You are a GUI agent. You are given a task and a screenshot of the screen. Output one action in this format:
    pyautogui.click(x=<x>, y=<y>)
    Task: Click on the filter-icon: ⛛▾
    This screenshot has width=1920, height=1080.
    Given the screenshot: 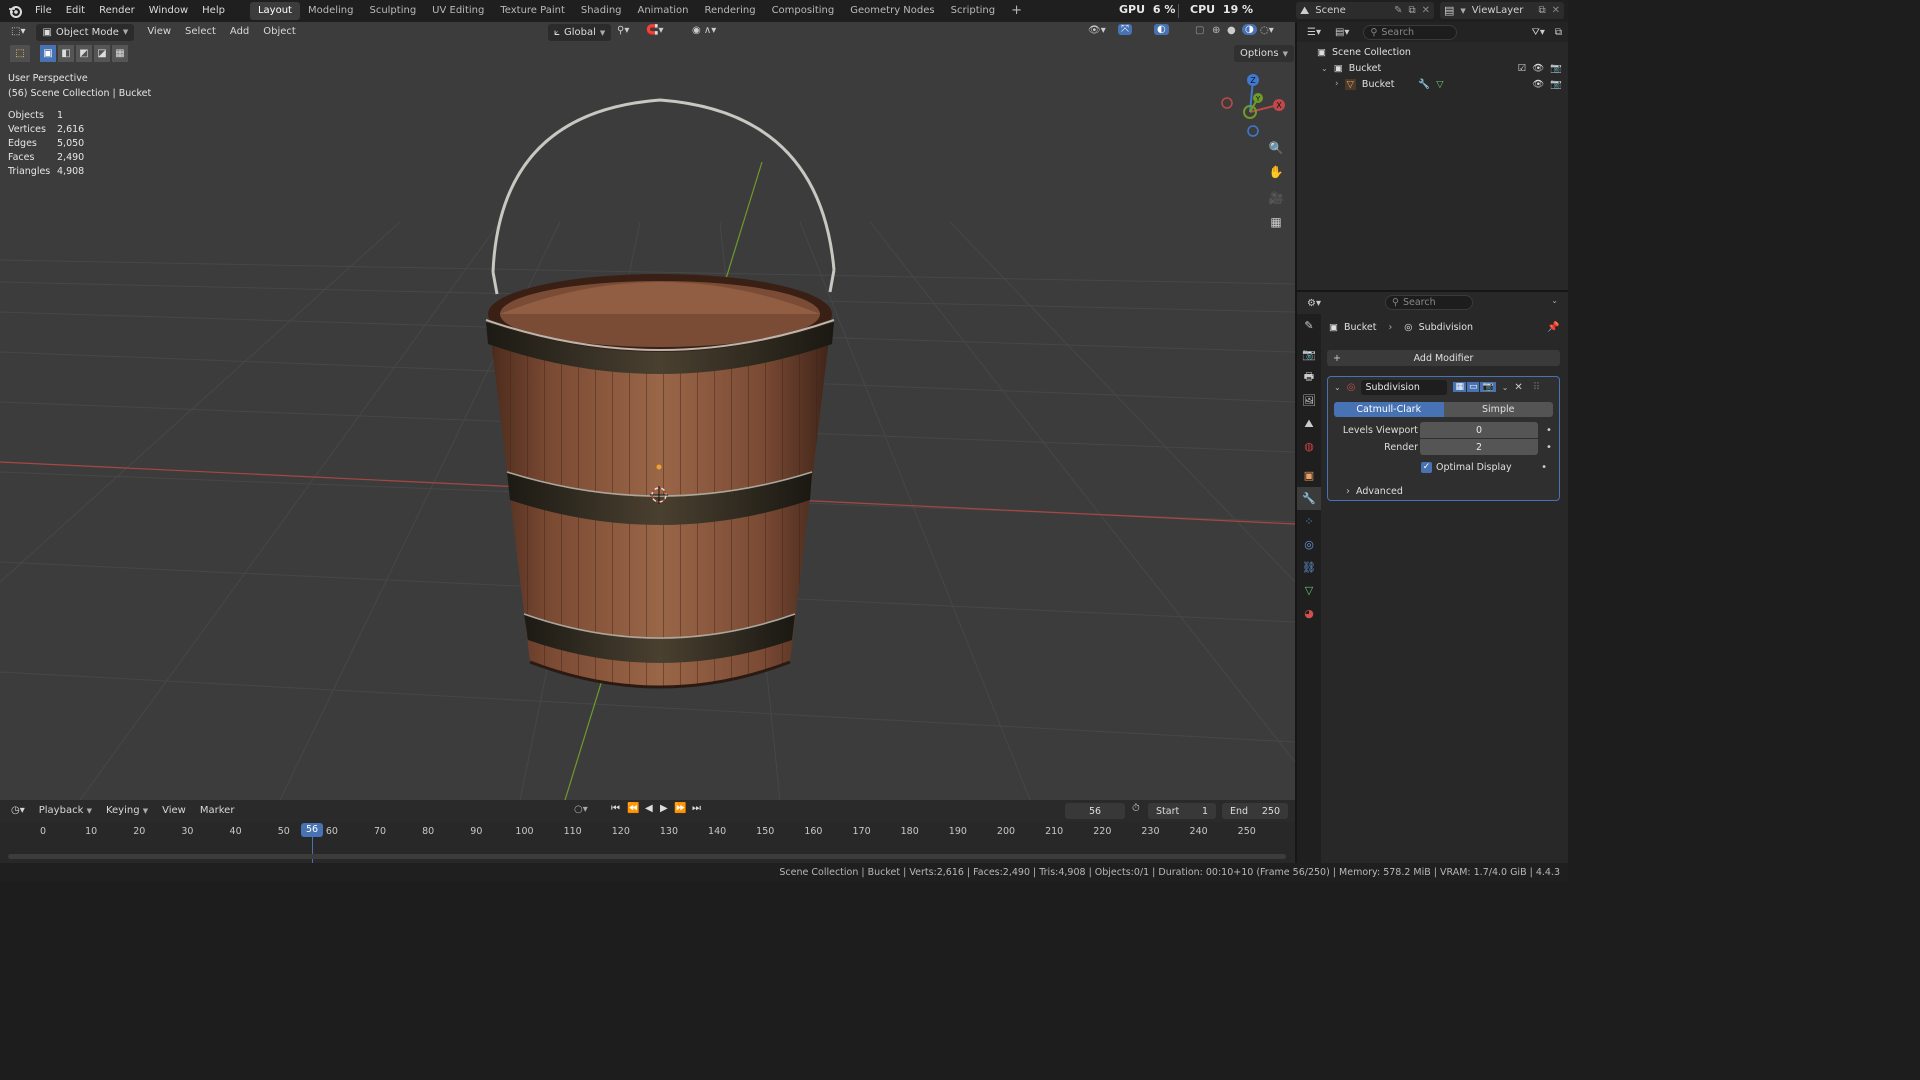 What is the action you would take?
    pyautogui.click(x=1537, y=32)
    